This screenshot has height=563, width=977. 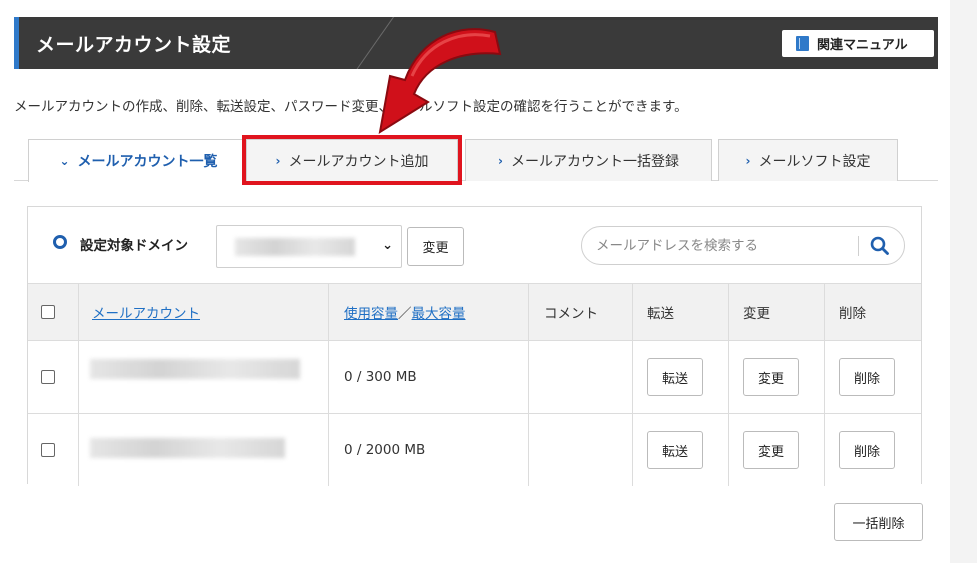 What do you see at coordinates (16, 43) in the screenshot?
I see `header-accent-bar` at bounding box center [16, 43].